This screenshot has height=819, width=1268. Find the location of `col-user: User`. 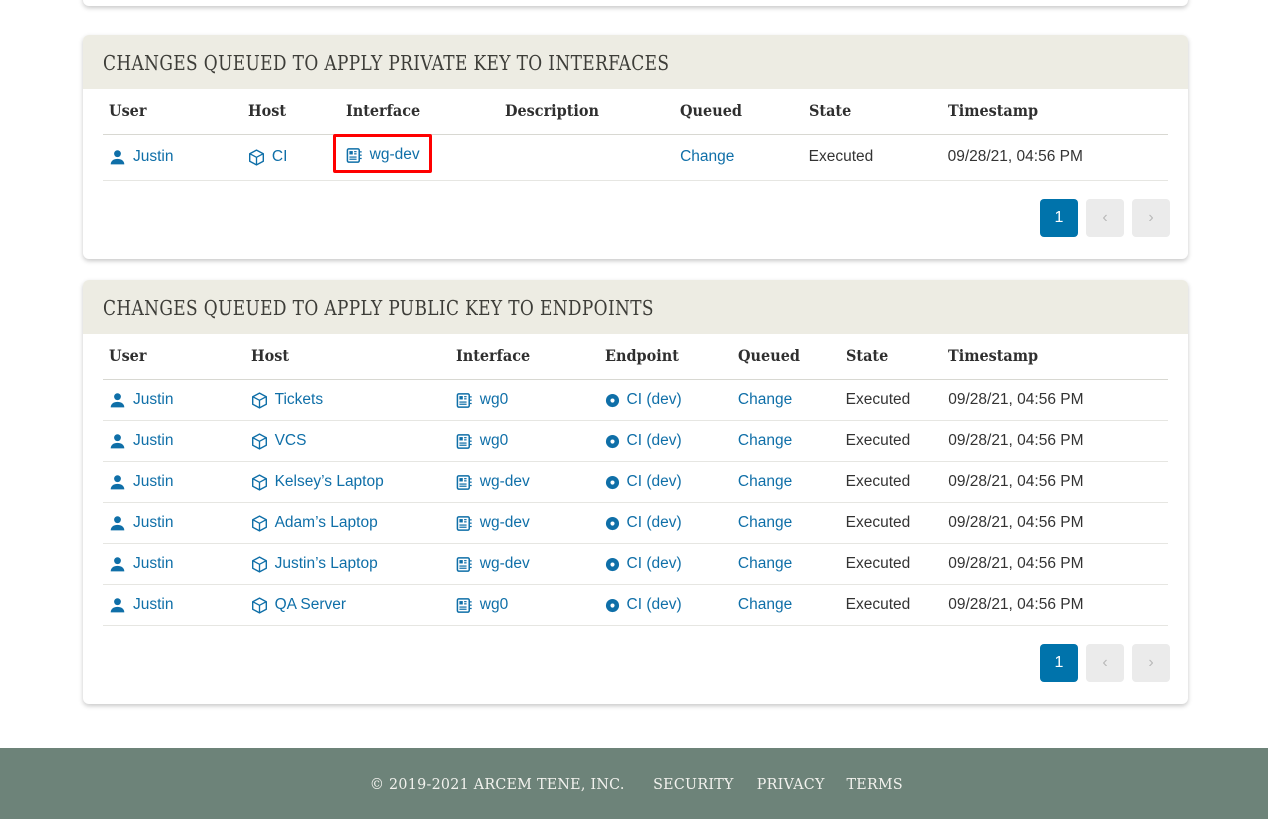

col-user: User is located at coordinates (174, 357).